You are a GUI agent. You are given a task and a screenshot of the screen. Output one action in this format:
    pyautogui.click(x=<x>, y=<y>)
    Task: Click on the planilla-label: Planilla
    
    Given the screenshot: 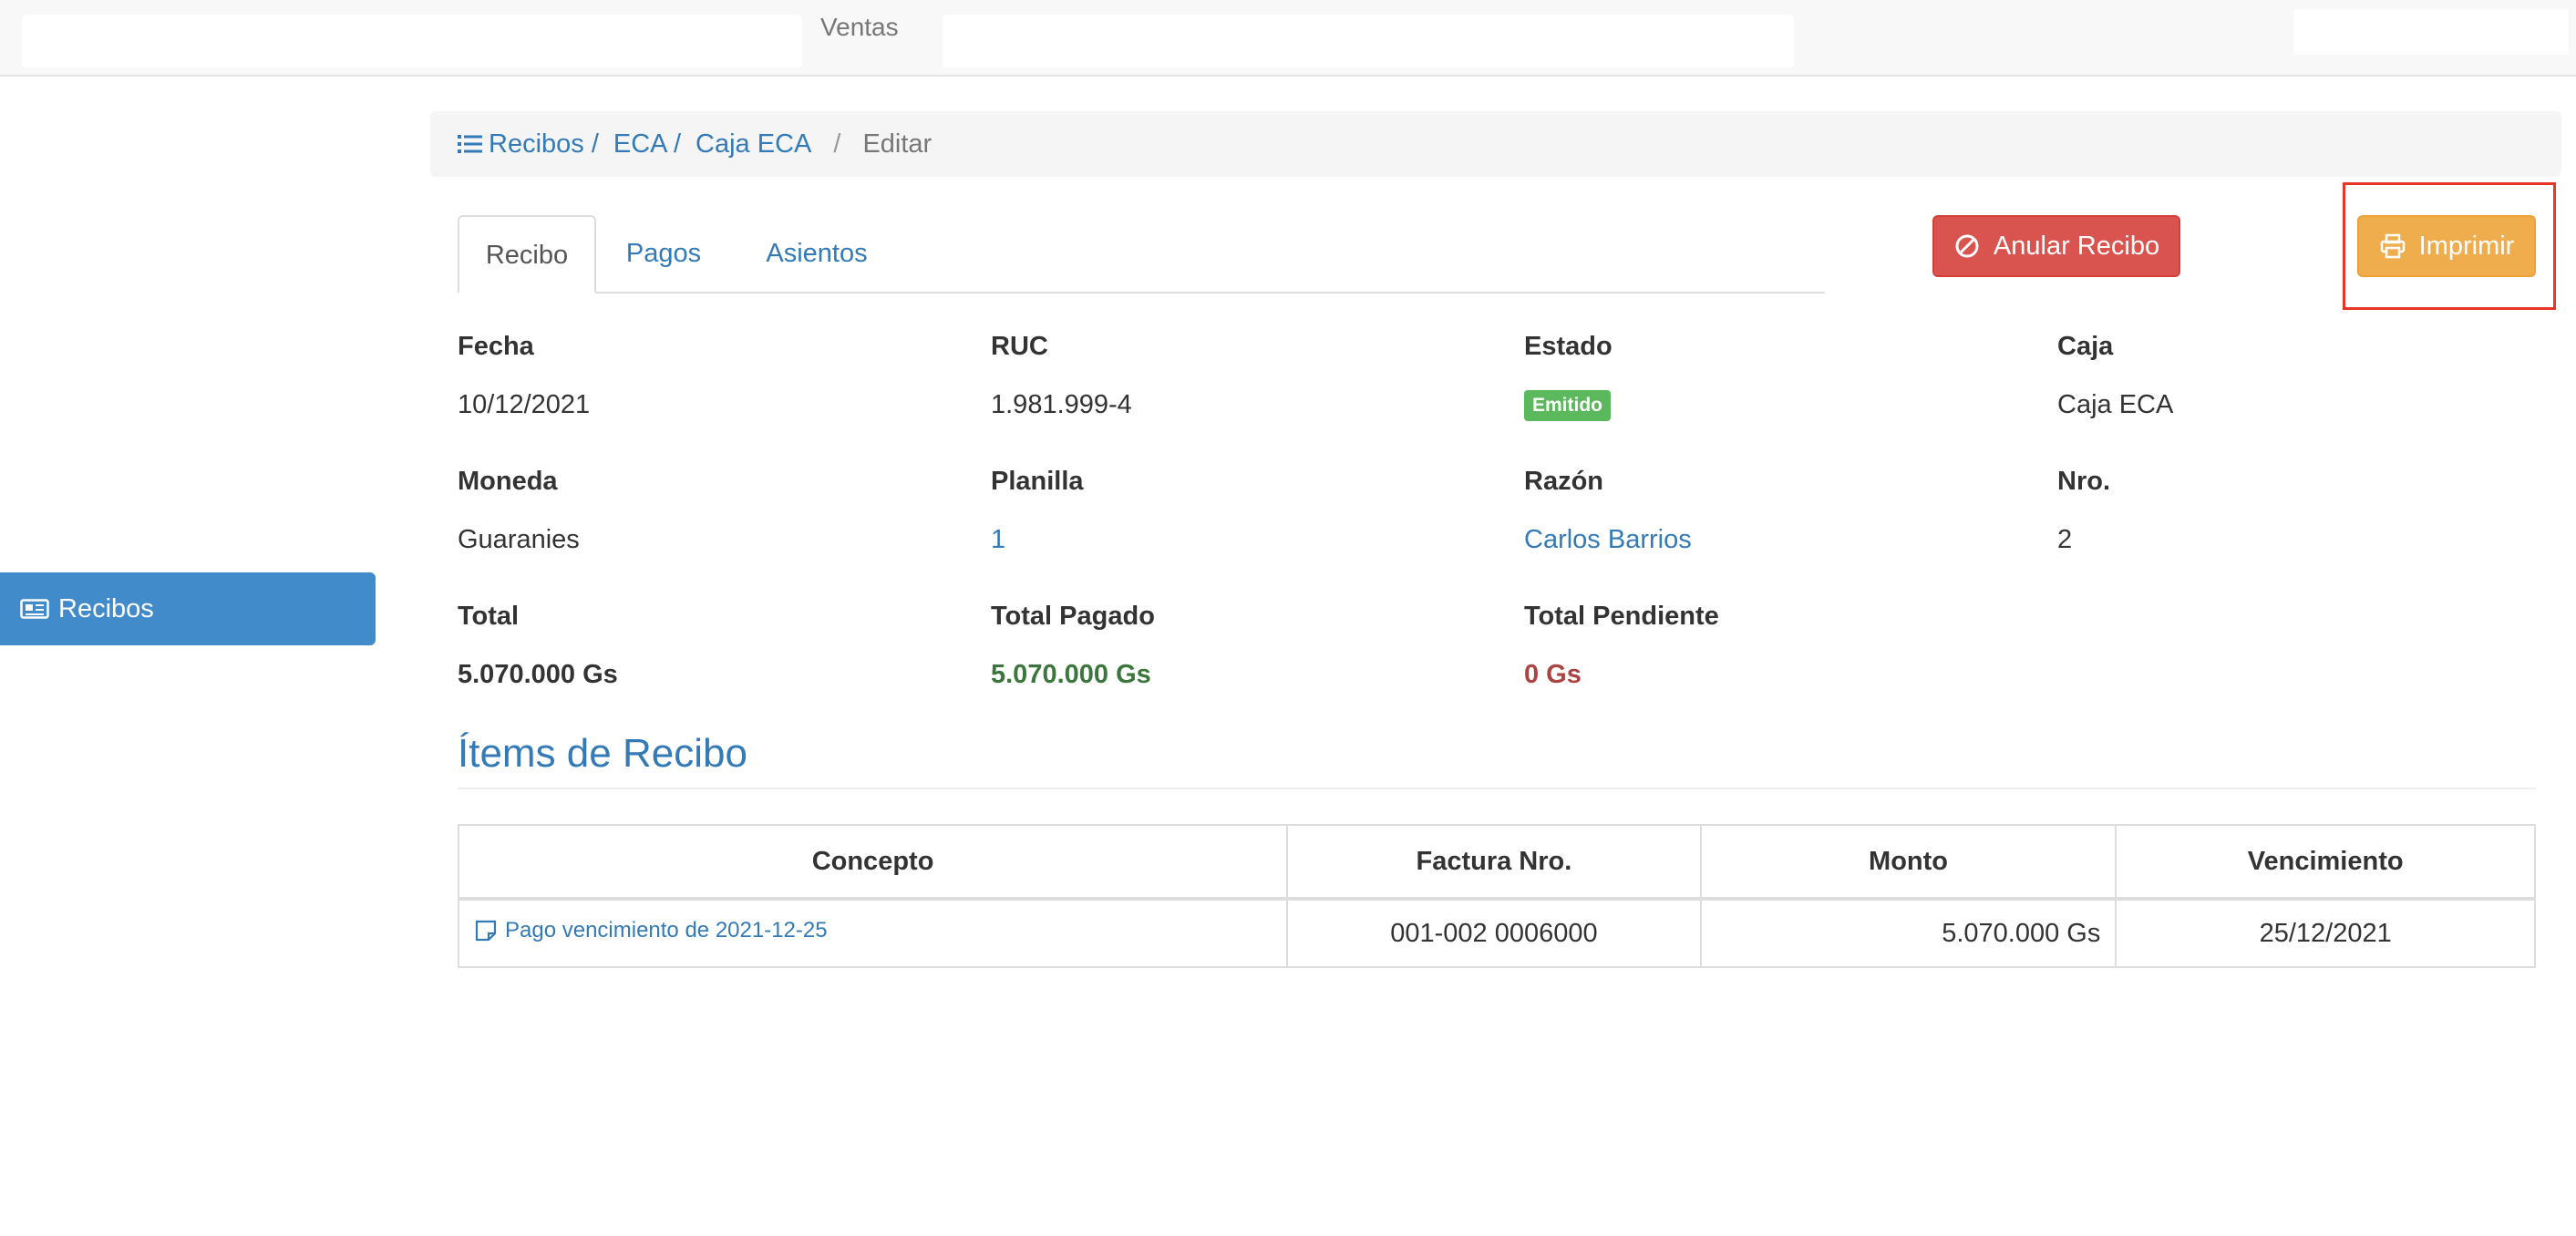 What is the action you would take?
    pyautogui.click(x=1037, y=481)
    